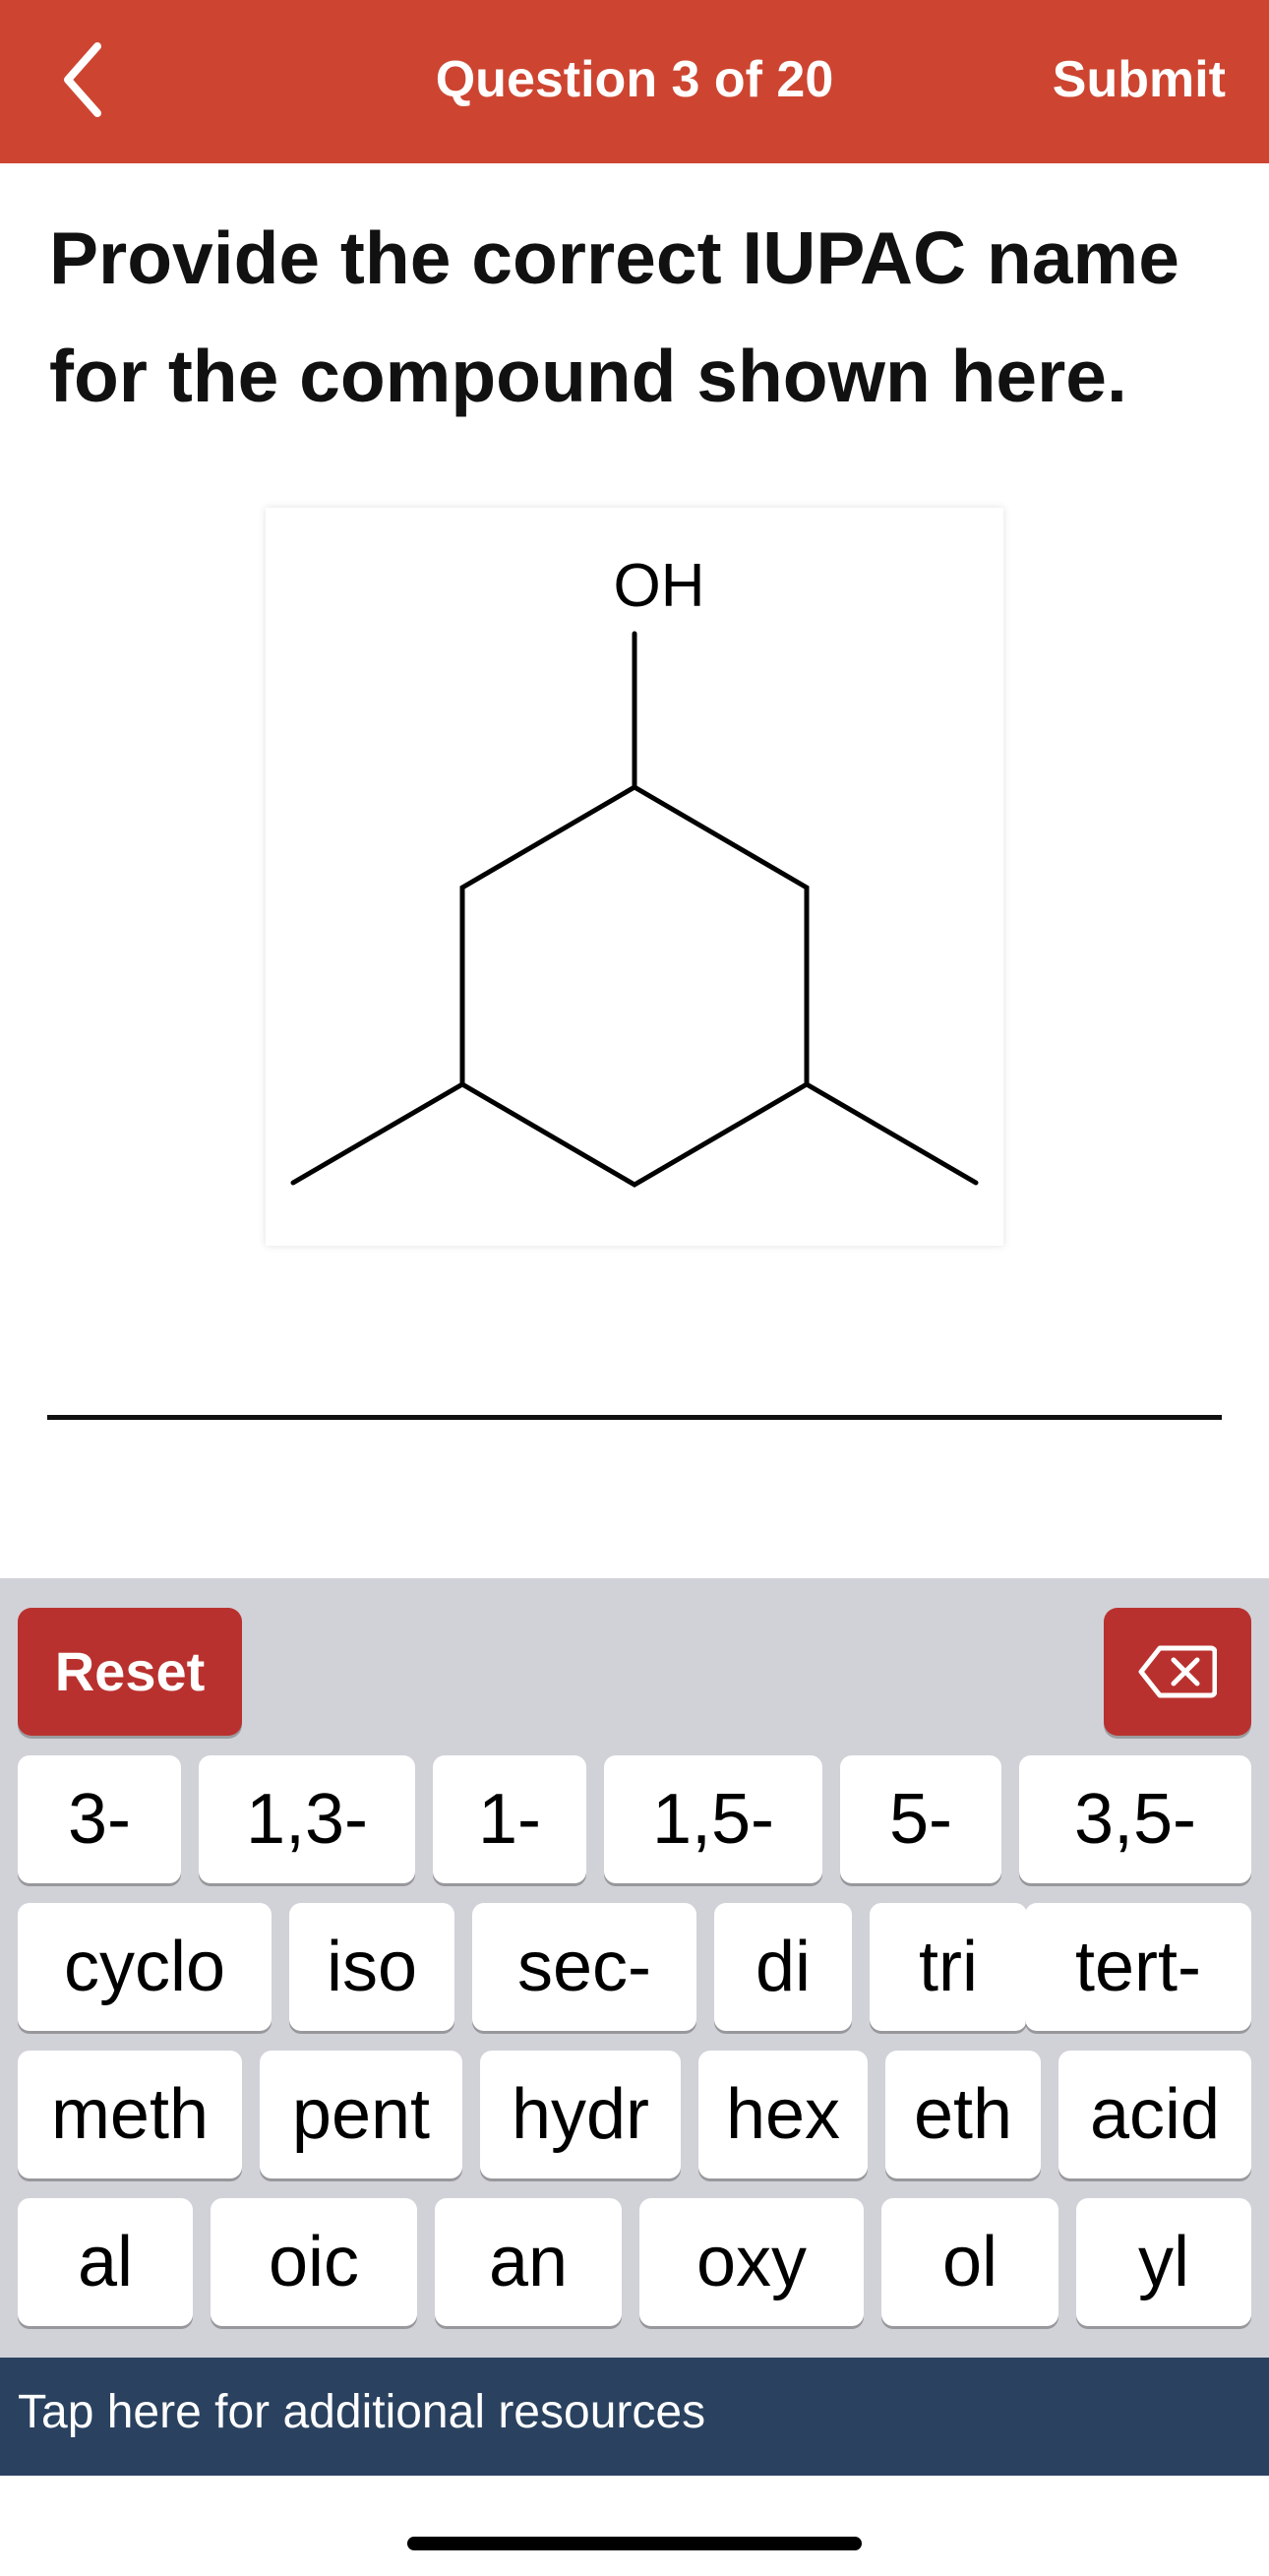  What do you see at coordinates (963, 2114) in the screenshot?
I see `key-eth: eth` at bounding box center [963, 2114].